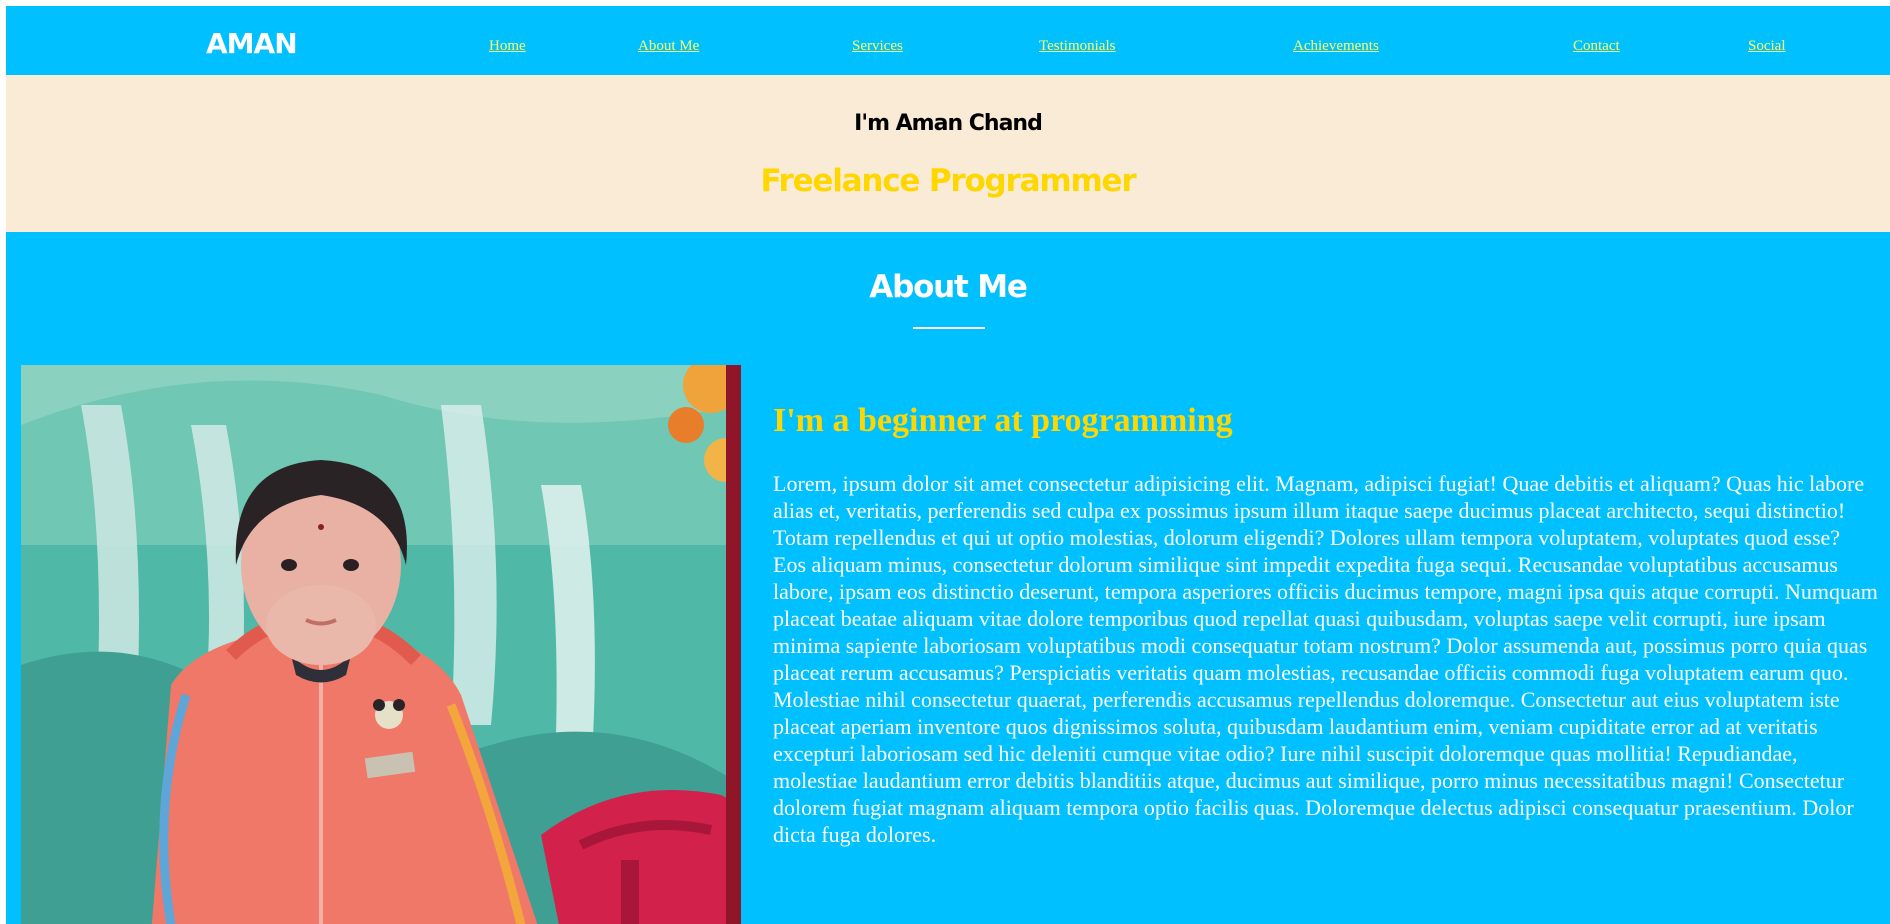  Describe the element at coordinates (507, 46) in the screenshot. I see `nav-link-home: Home` at that location.